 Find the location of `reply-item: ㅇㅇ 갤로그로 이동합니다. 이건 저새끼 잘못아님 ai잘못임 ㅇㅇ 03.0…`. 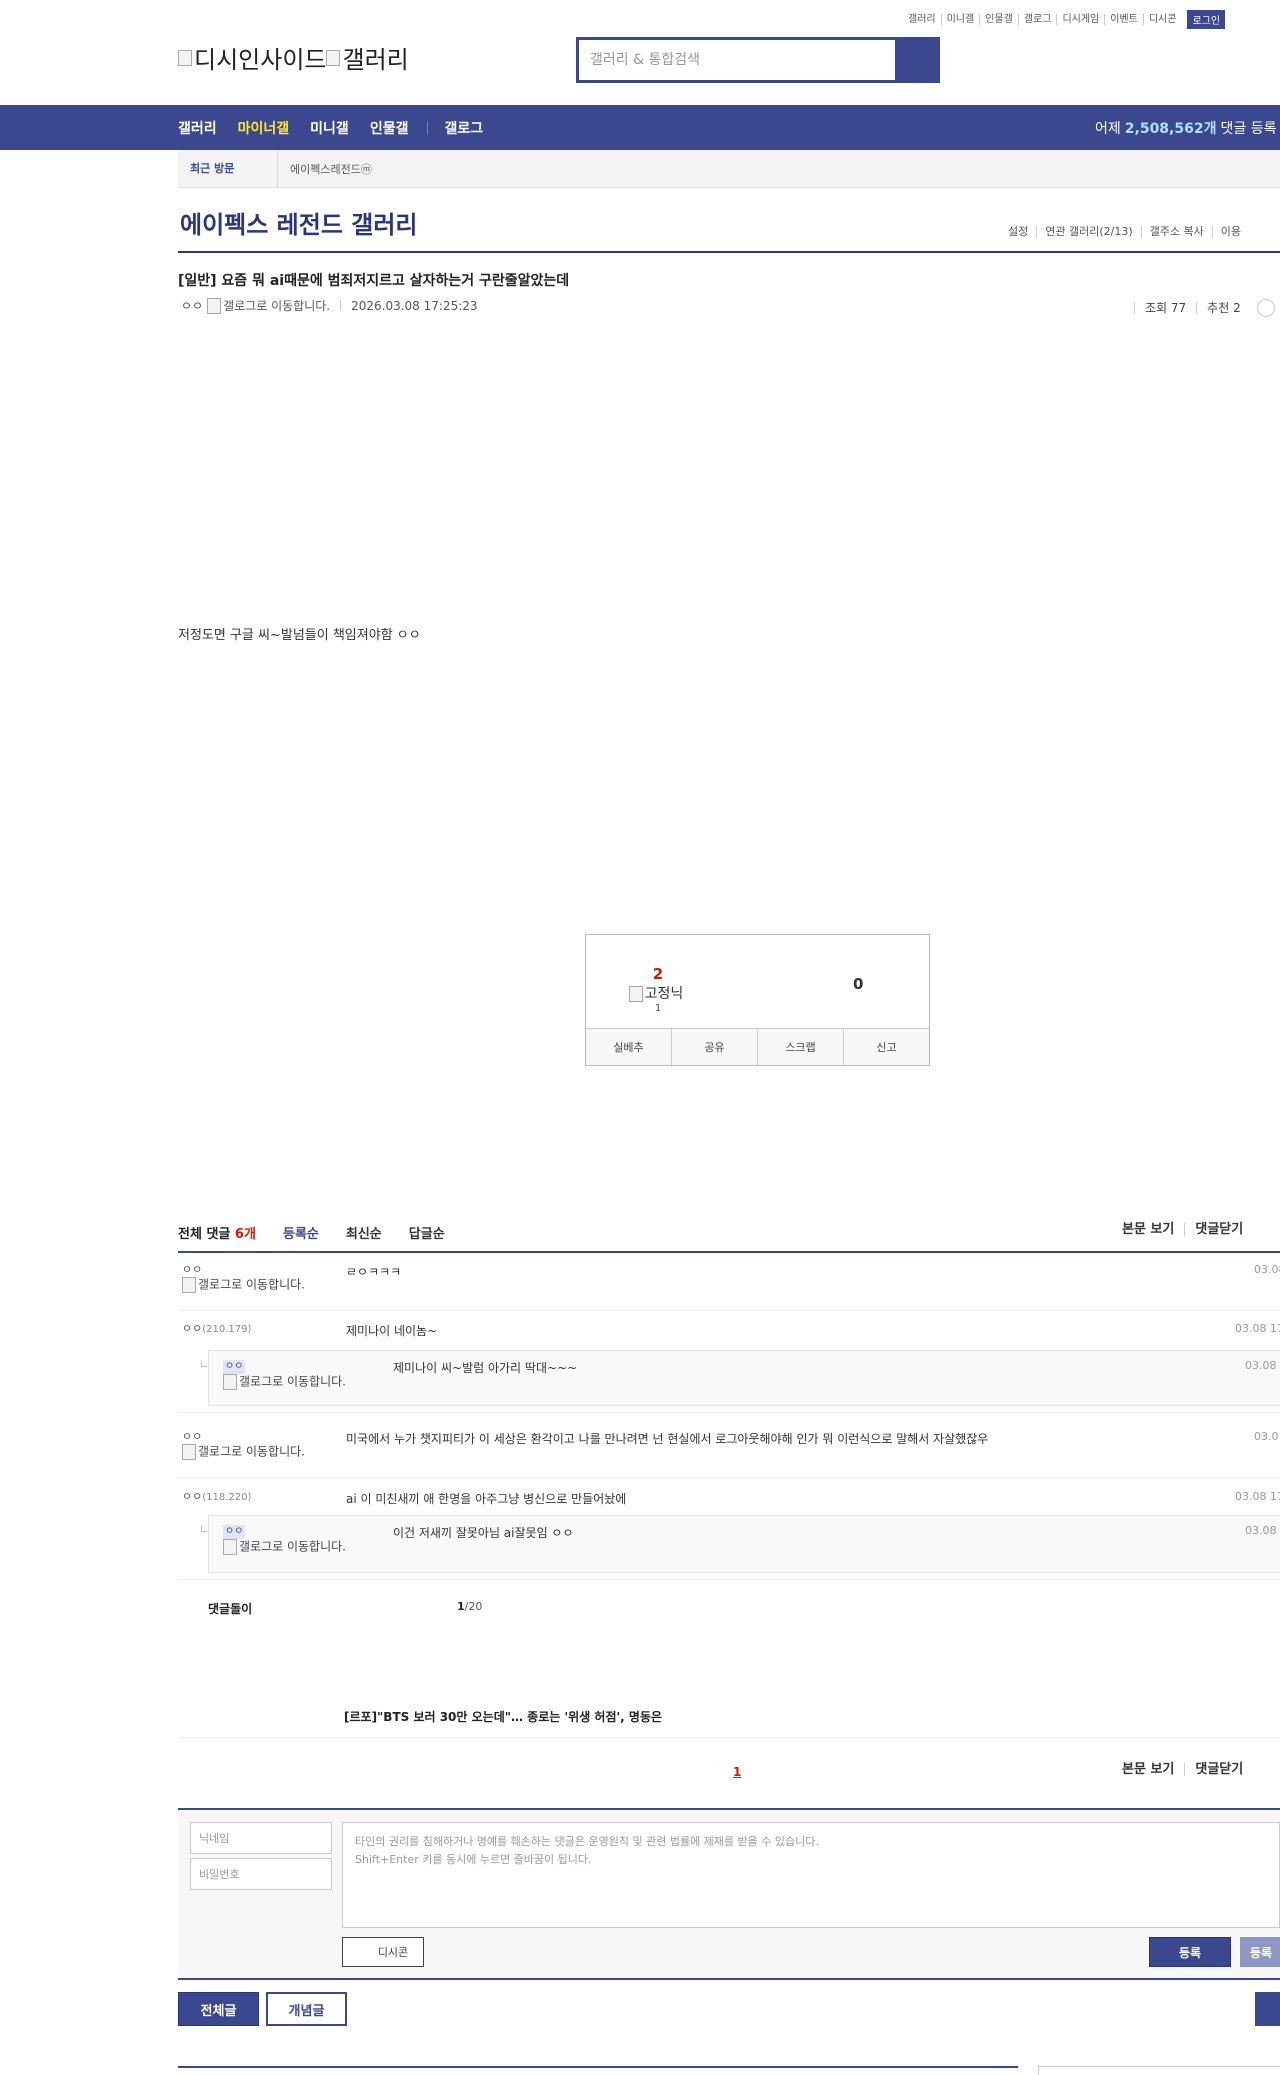

reply-item: ㅇㅇ 갤로그로 이동합니다. 이건 저새끼 잘못아님 ai잘못임 ㅇㅇ 03.0… is located at coordinates (740, 1544).